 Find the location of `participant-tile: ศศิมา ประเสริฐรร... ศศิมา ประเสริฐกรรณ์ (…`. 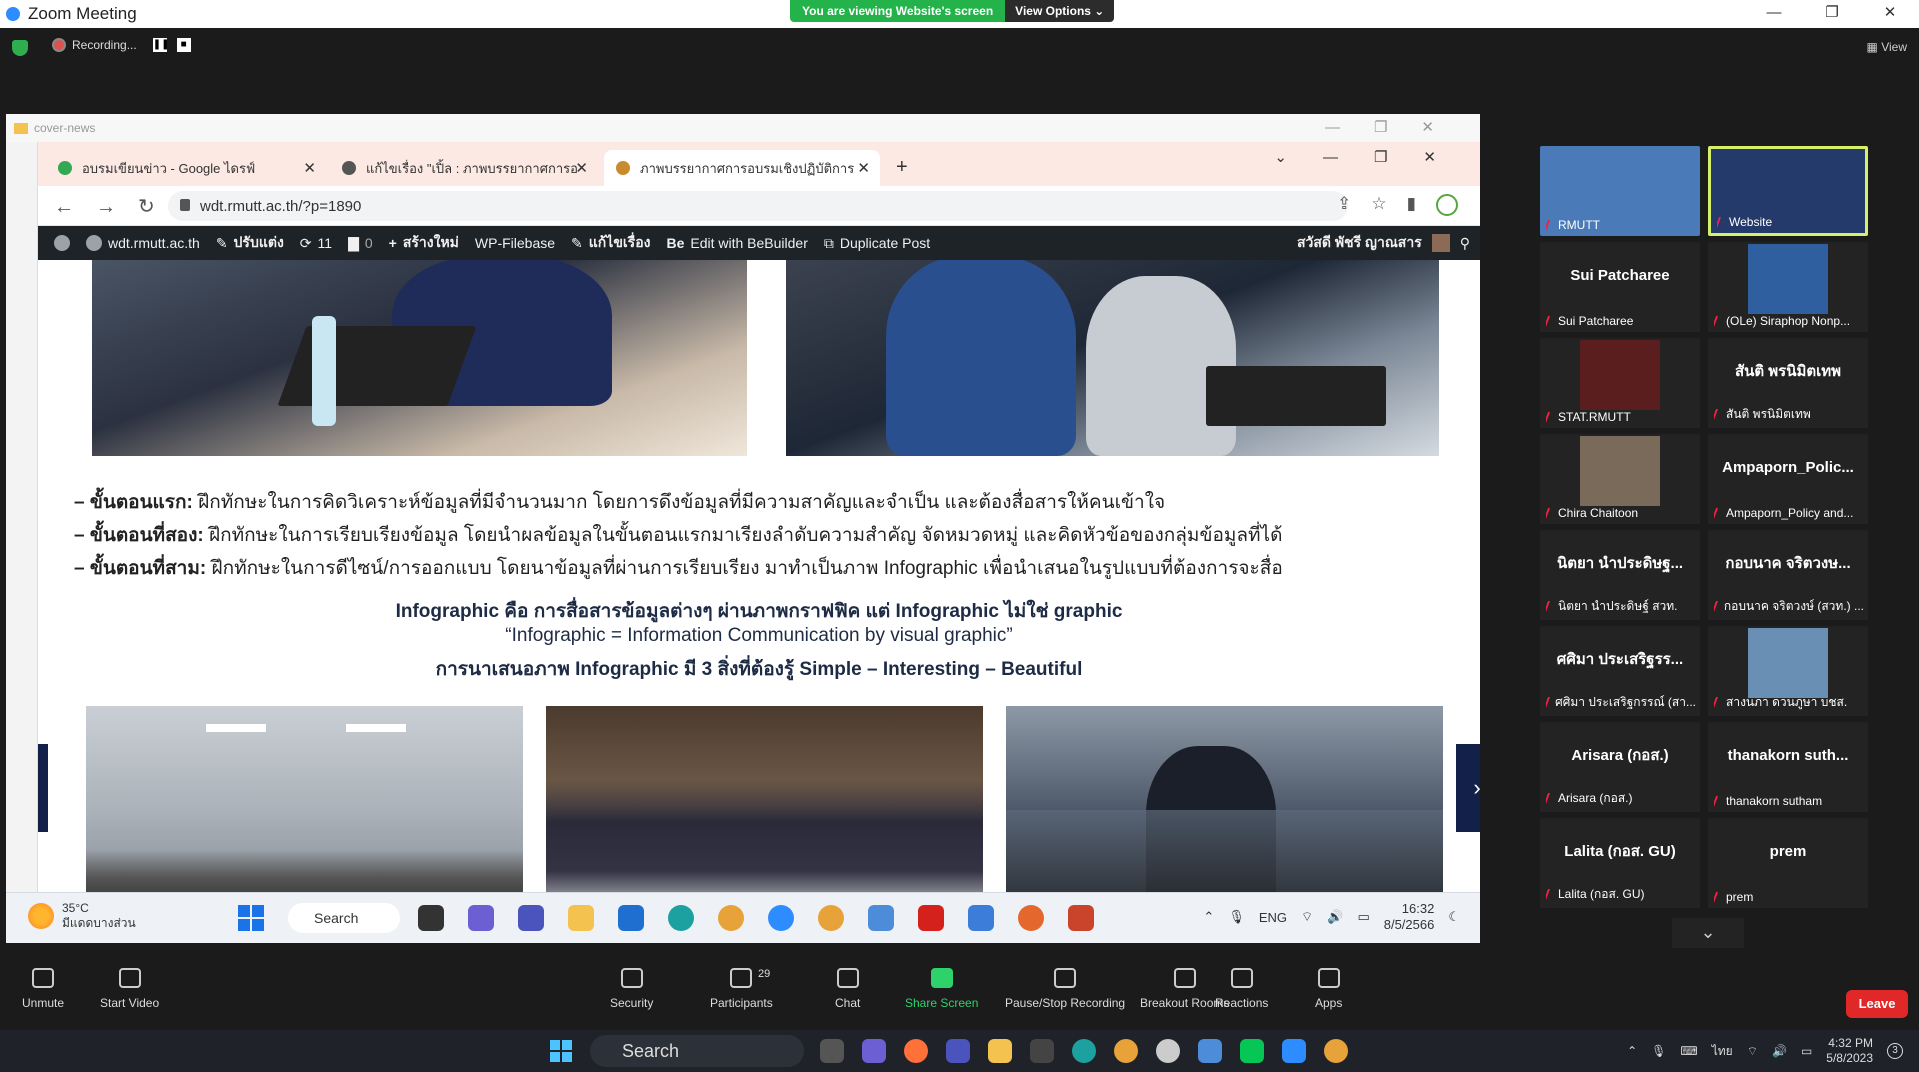

participant-tile: ศศิมา ประเสริฐรร... ศศิมา ประเสริฐกรรณ์ (… is located at coordinates (1620, 671).